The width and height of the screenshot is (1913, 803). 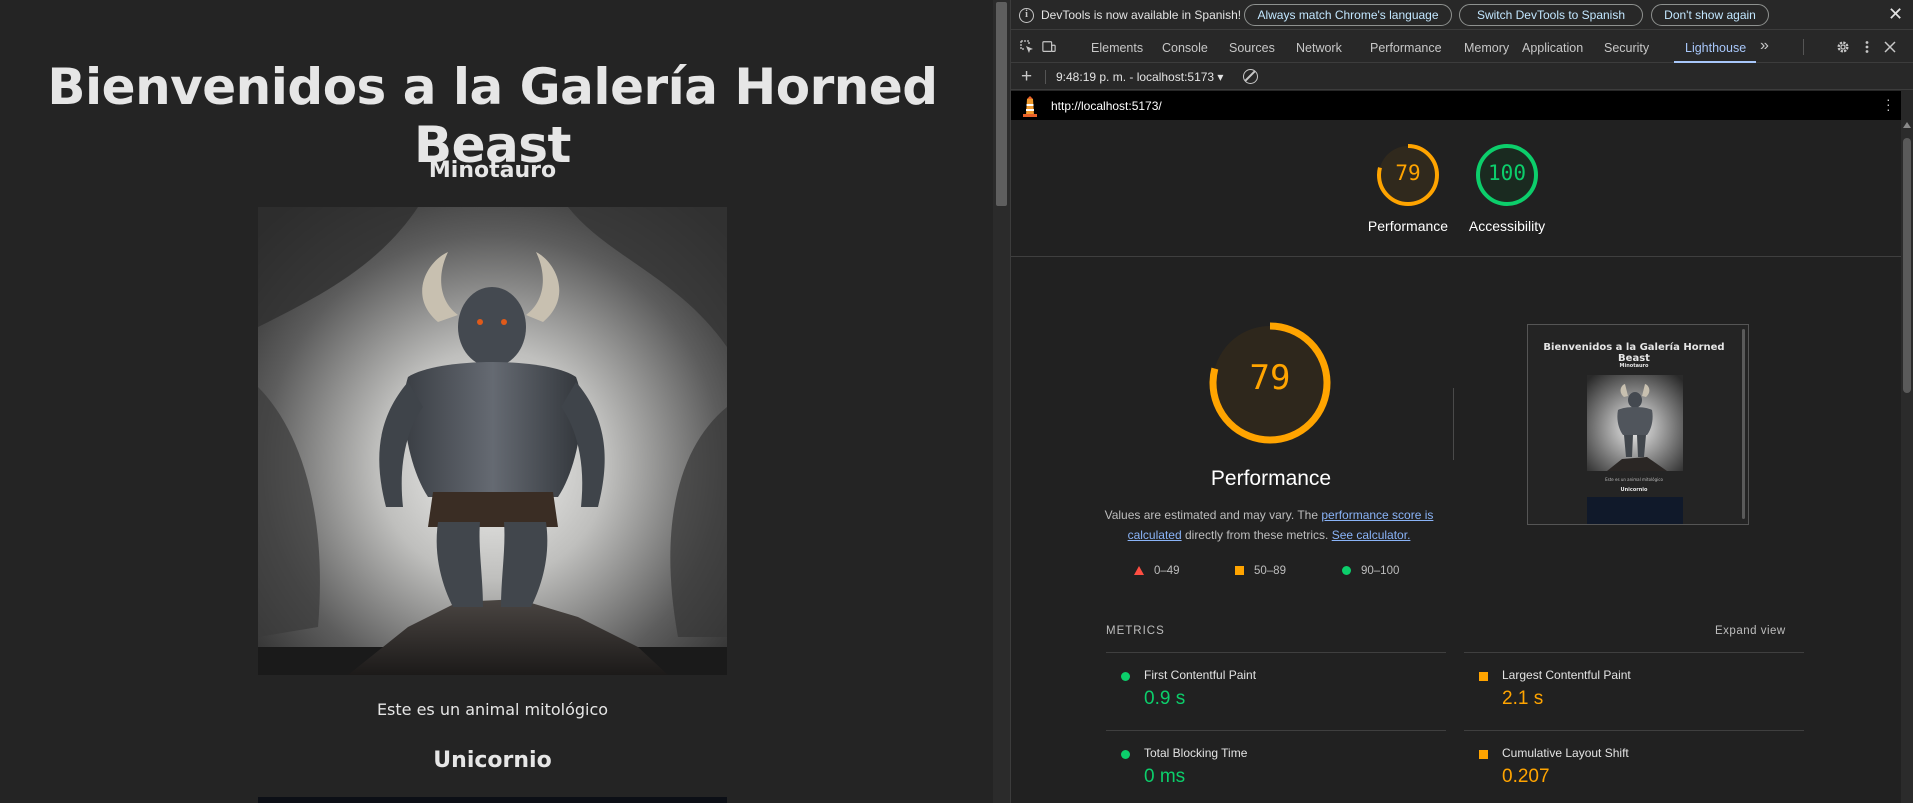 What do you see at coordinates (1462, 77) in the screenshot?
I see `lighthouse-toolbar: + 9:48:19 p. m. - localhost:5173 ▾` at bounding box center [1462, 77].